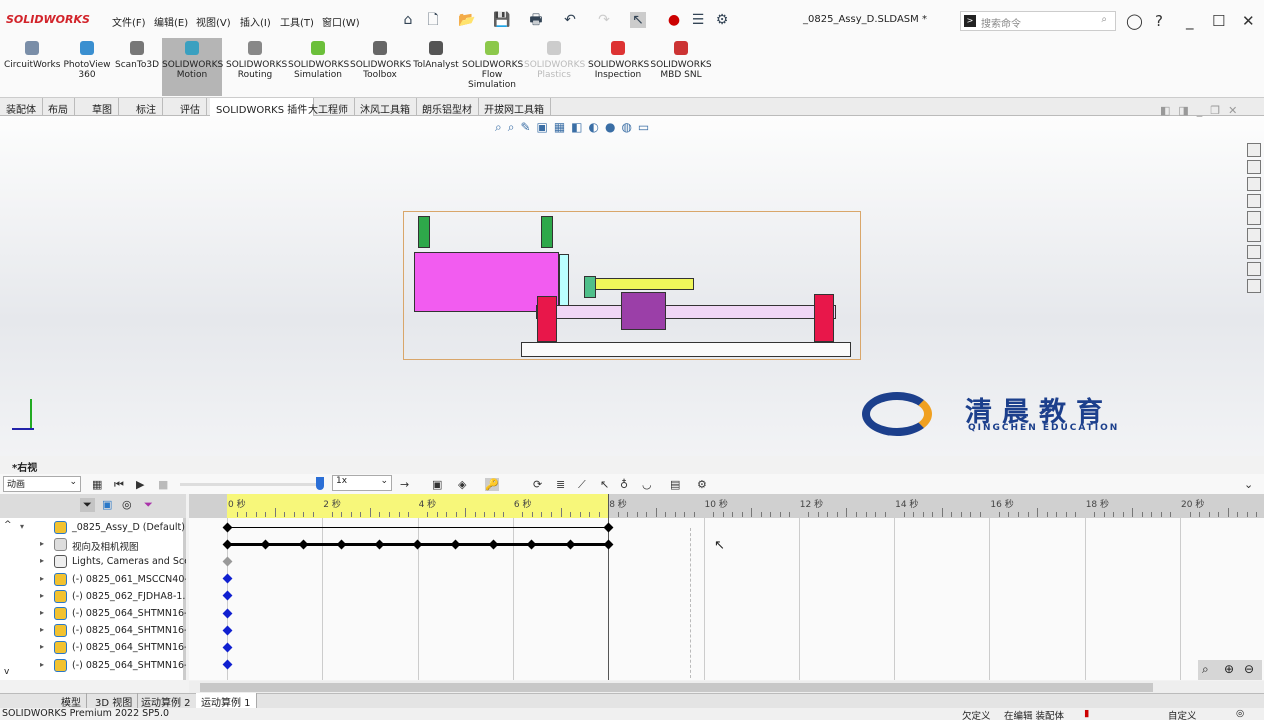 This screenshot has height=722, width=1264. Describe the element at coordinates (554, 67) in the screenshot. I see `ribbon-button: SOLIDWORKS Plastics` at that location.